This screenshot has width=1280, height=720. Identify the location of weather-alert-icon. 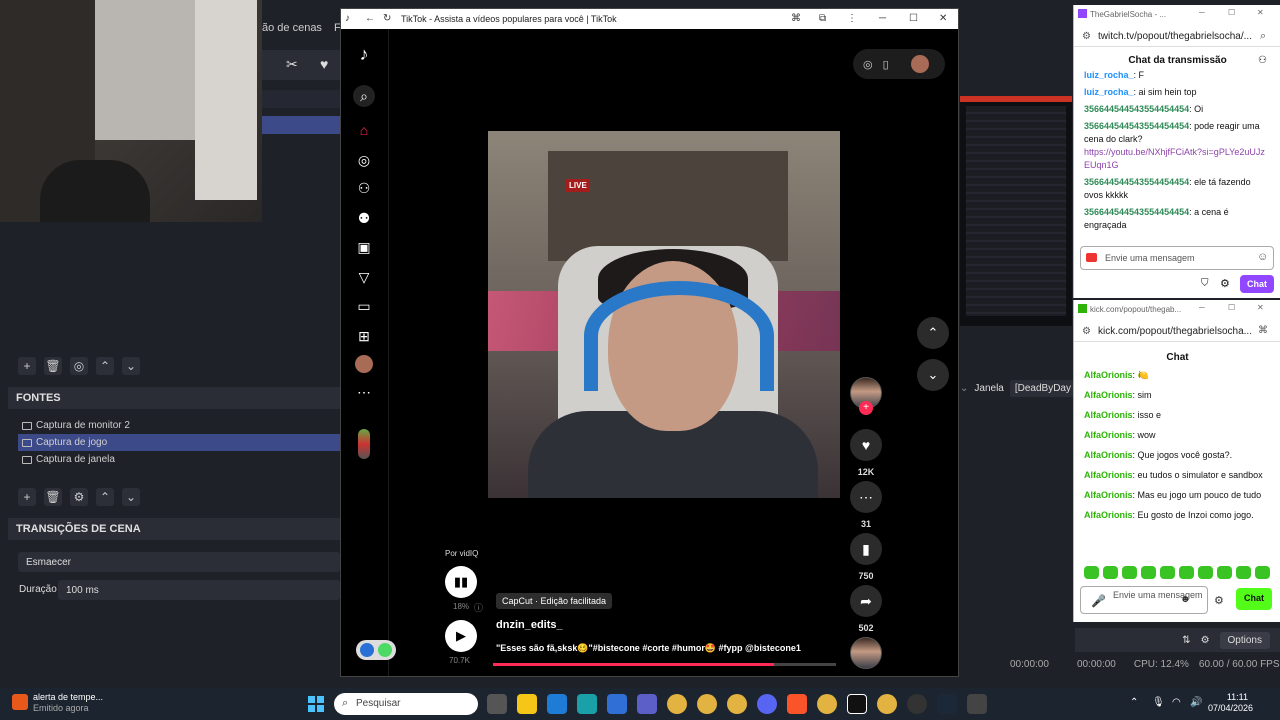
(20, 702).